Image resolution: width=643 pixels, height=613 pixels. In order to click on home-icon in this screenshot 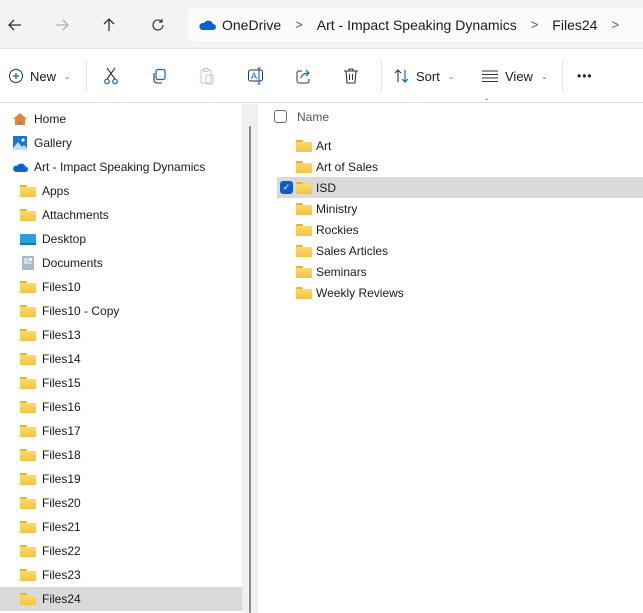, I will do `click(20, 119)`.